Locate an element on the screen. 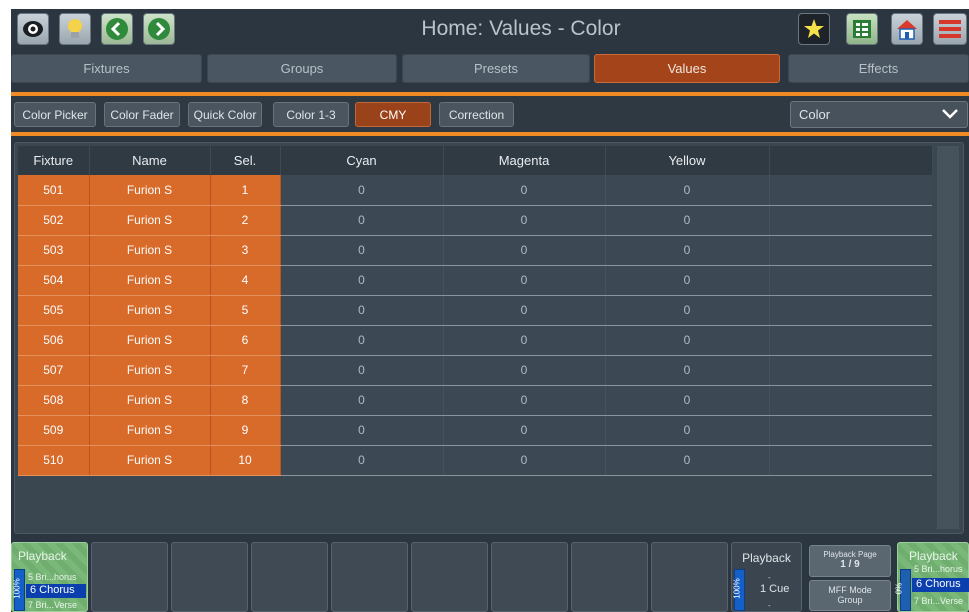 Image resolution: width=969 pixels, height=612 pixels. column-header: Cyan is located at coordinates (362, 160).